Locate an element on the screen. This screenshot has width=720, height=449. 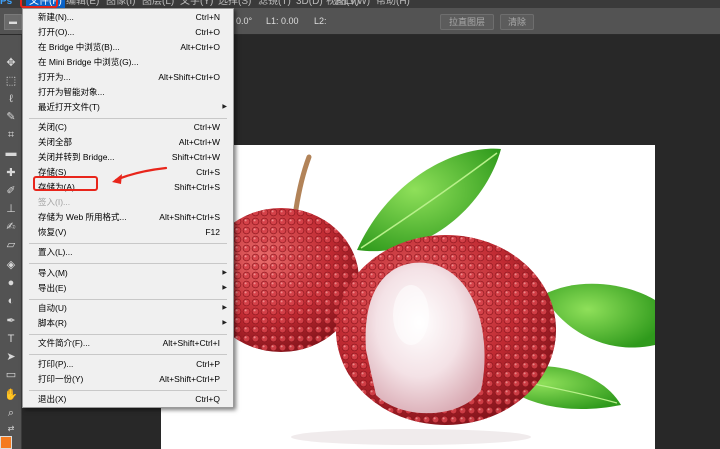
menu-item-browse-bridge: 在 Bridge 中浏览(B)... Alt+Ctrl+O is located at coordinates (128, 47).